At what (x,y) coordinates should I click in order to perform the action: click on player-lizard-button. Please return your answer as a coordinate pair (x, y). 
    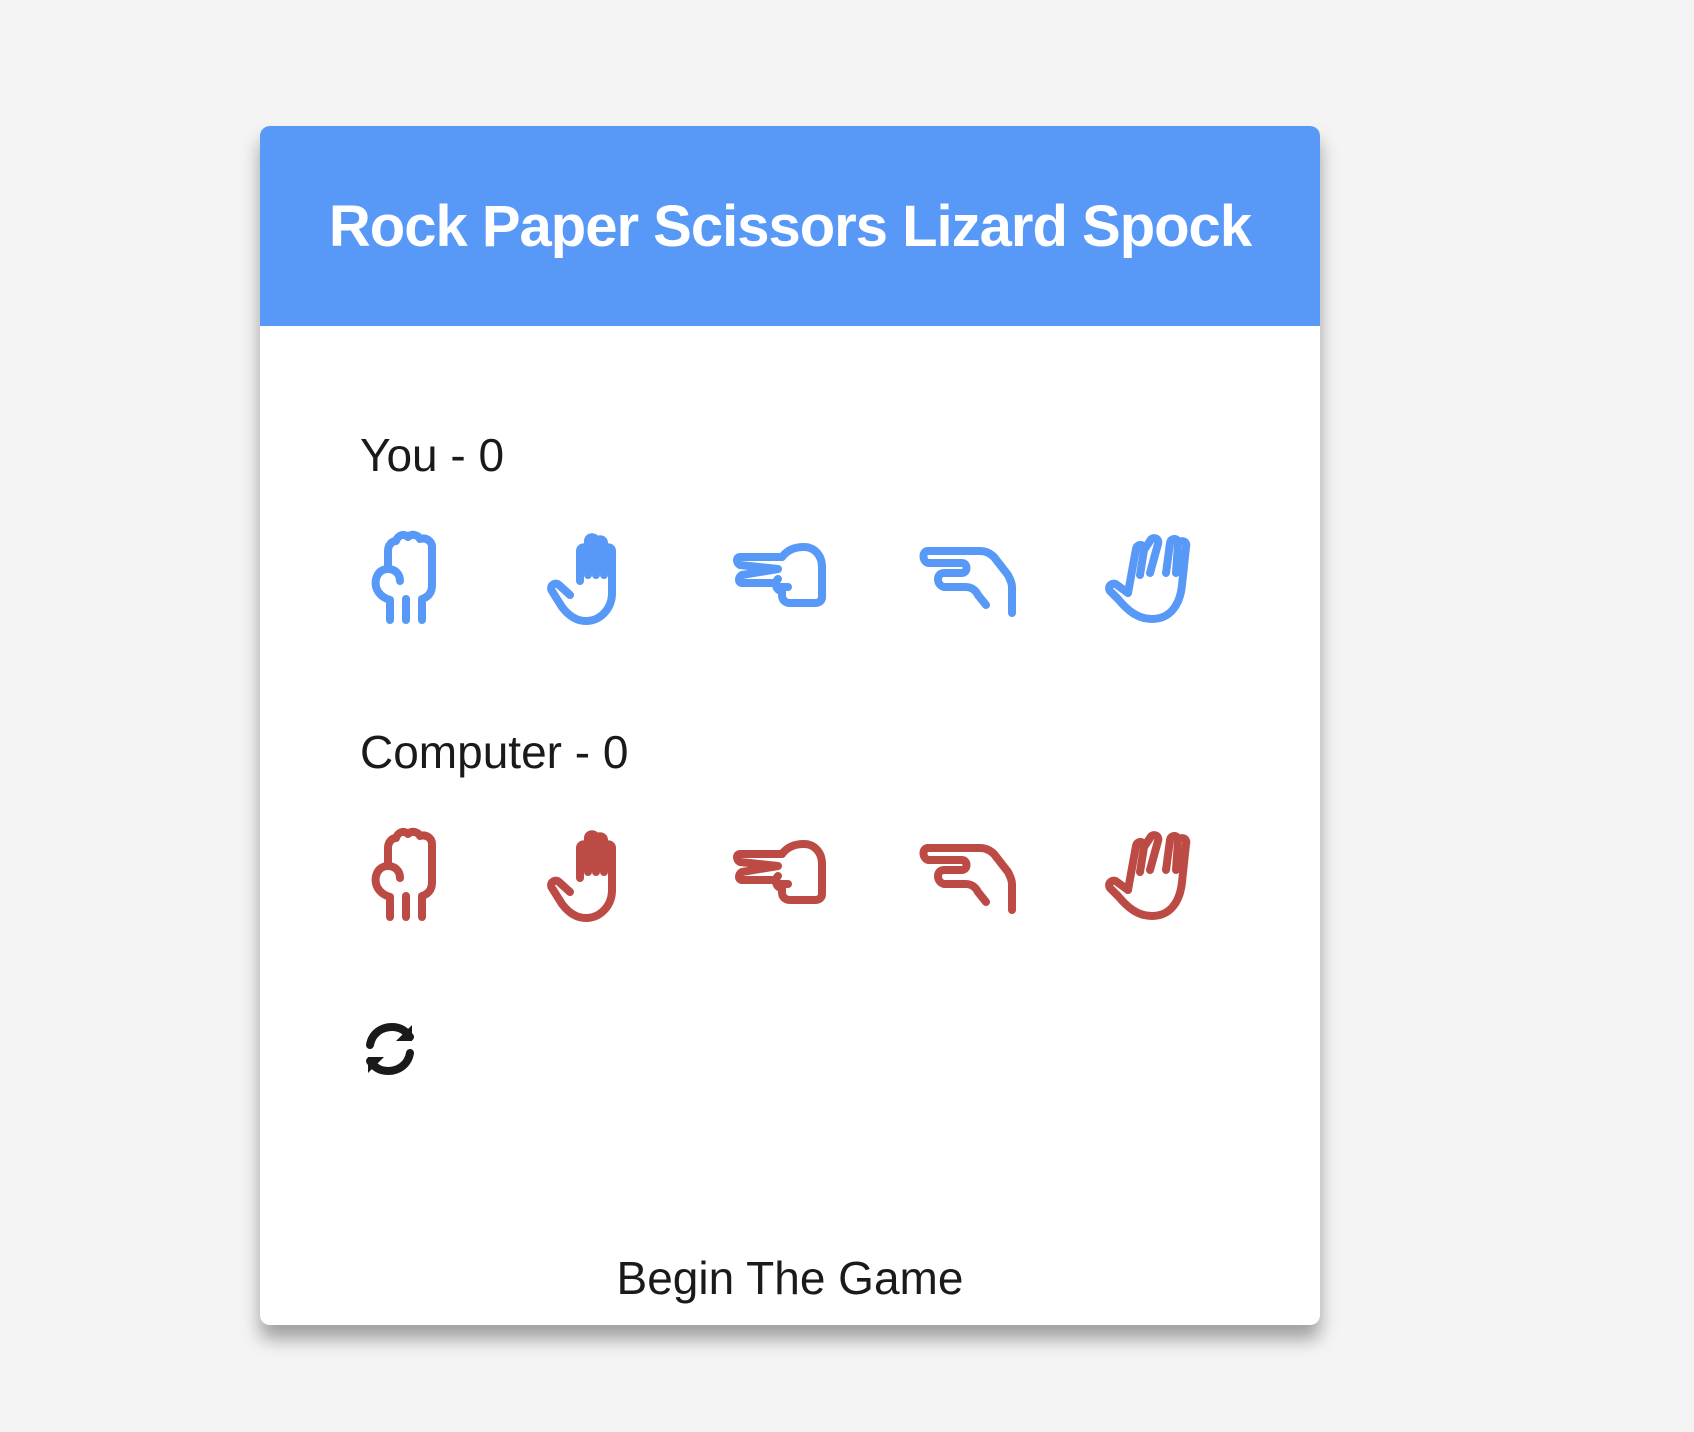
    Looking at the image, I should click on (968, 575).